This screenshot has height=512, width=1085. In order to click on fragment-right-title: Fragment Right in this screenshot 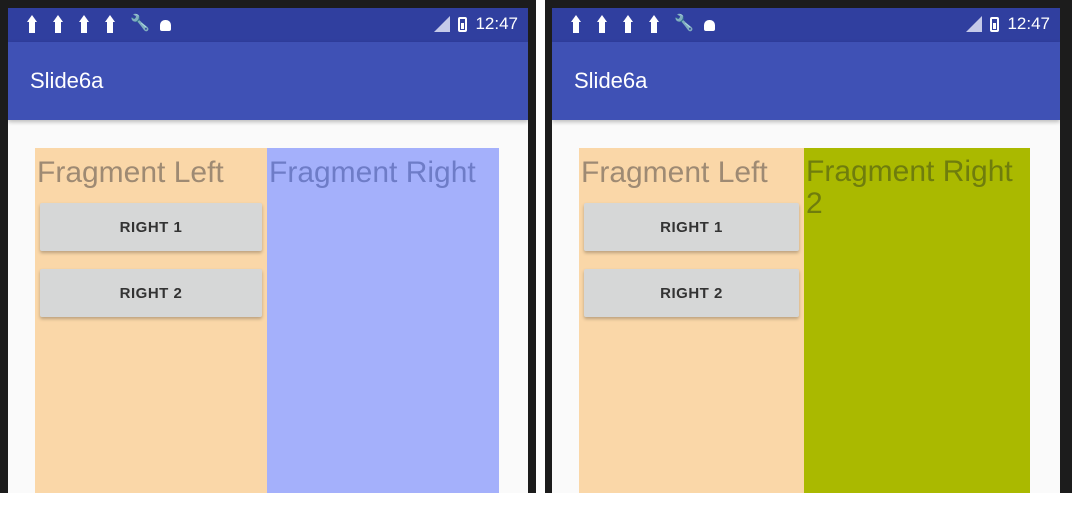, I will do `click(372, 172)`.